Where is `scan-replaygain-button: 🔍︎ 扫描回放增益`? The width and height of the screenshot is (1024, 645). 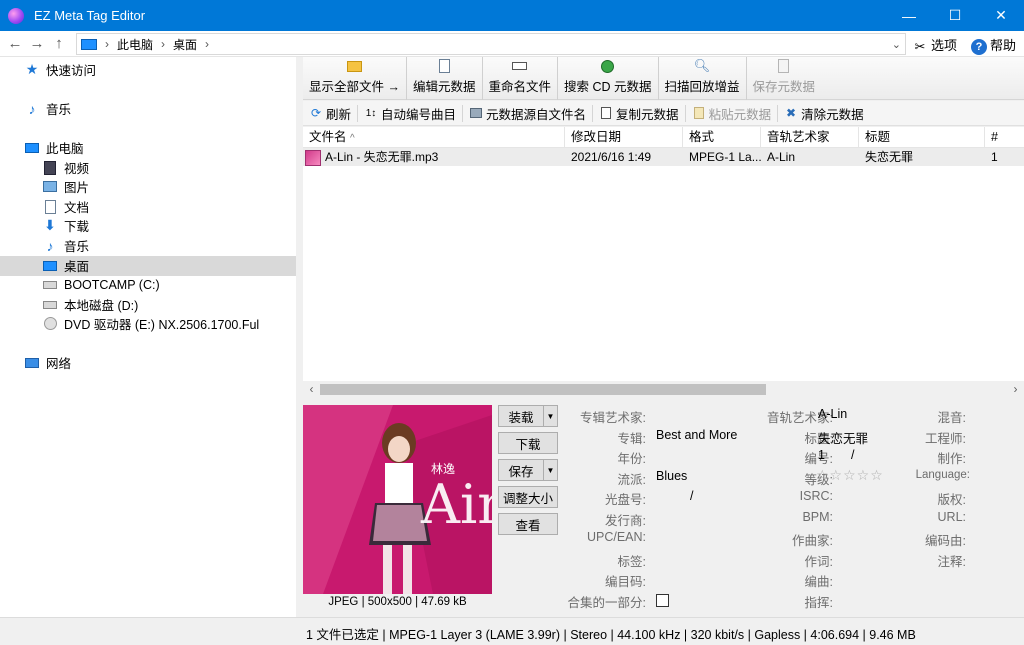
scan-replaygain-button: 🔍︎ 扫描回放增益 is located at coordinates (703, 78).